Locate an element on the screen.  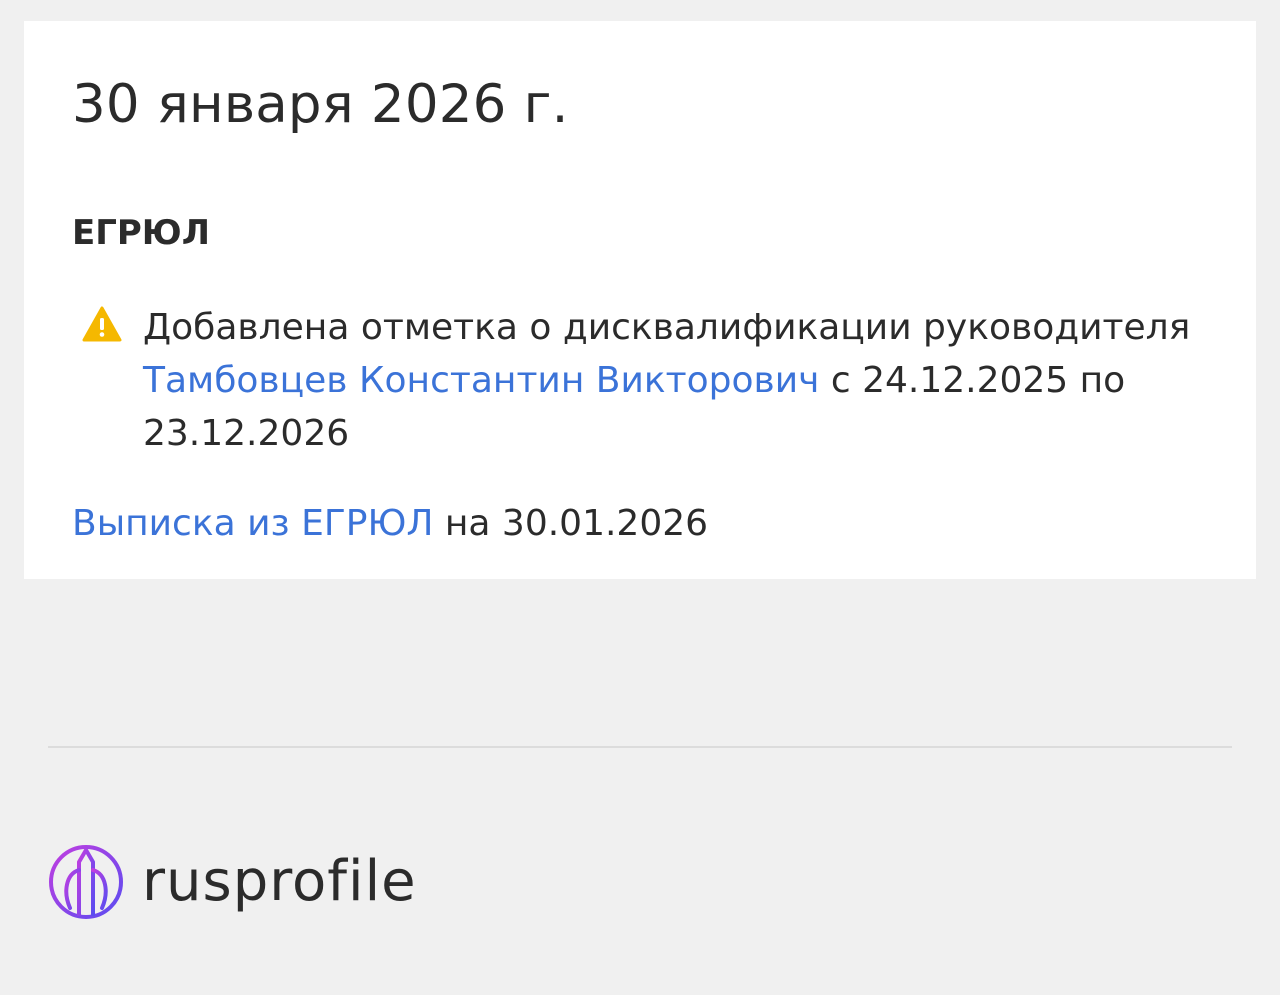
warning-icon is located at coordinates (102, 324).